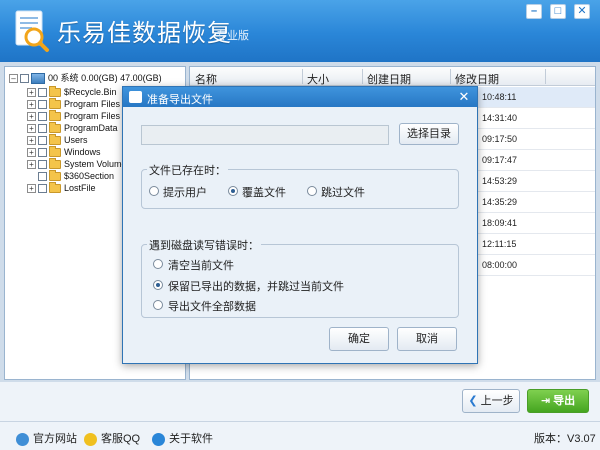  Describe the element at coordinates (497, 401) in the screenshot. I see `previous-step-label: 上一步` at that location.